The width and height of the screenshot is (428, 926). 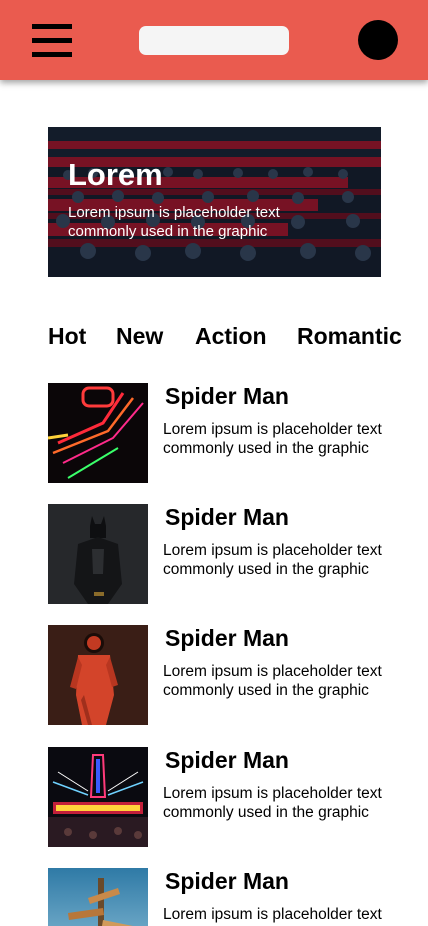 What do you see at coordinates (67, 336) in the screenshot?
I see `tab-hot: Hot` at bounding box center [67, 336].